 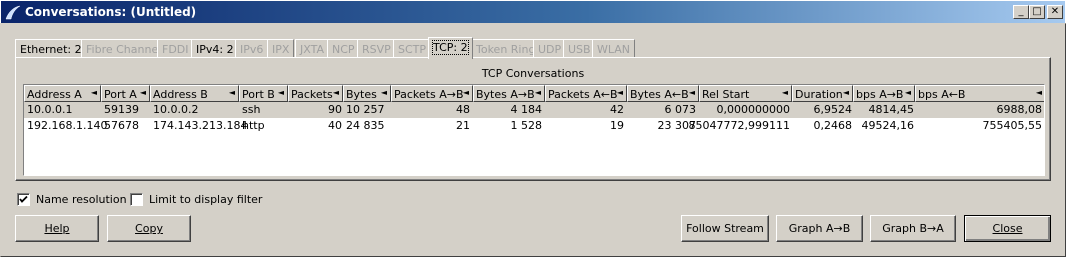 What do you see at coordinates (263, 93) in the screenshot?
I see `col-header-port-b: Port B ◄` at bounding box center [263, 93].